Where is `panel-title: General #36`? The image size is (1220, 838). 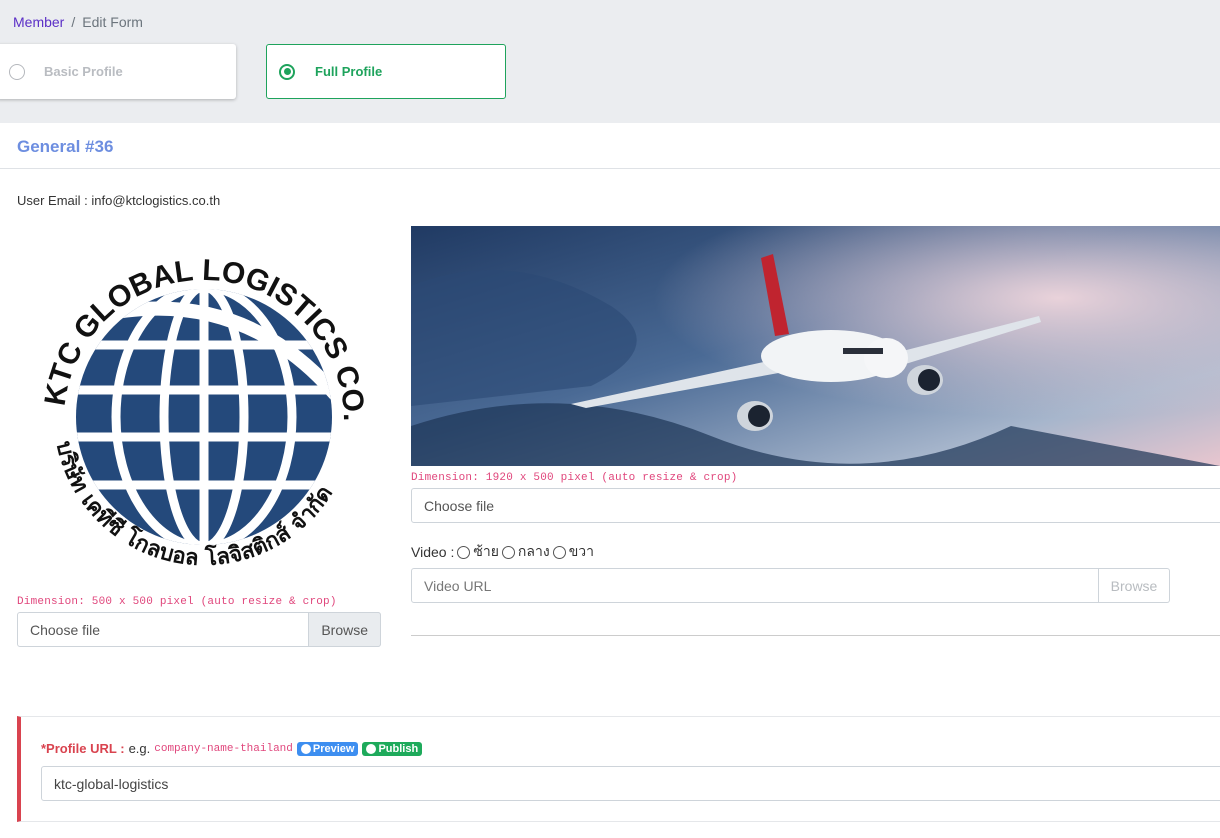
panel-title: General #36 is located at coordinates (65, 146).